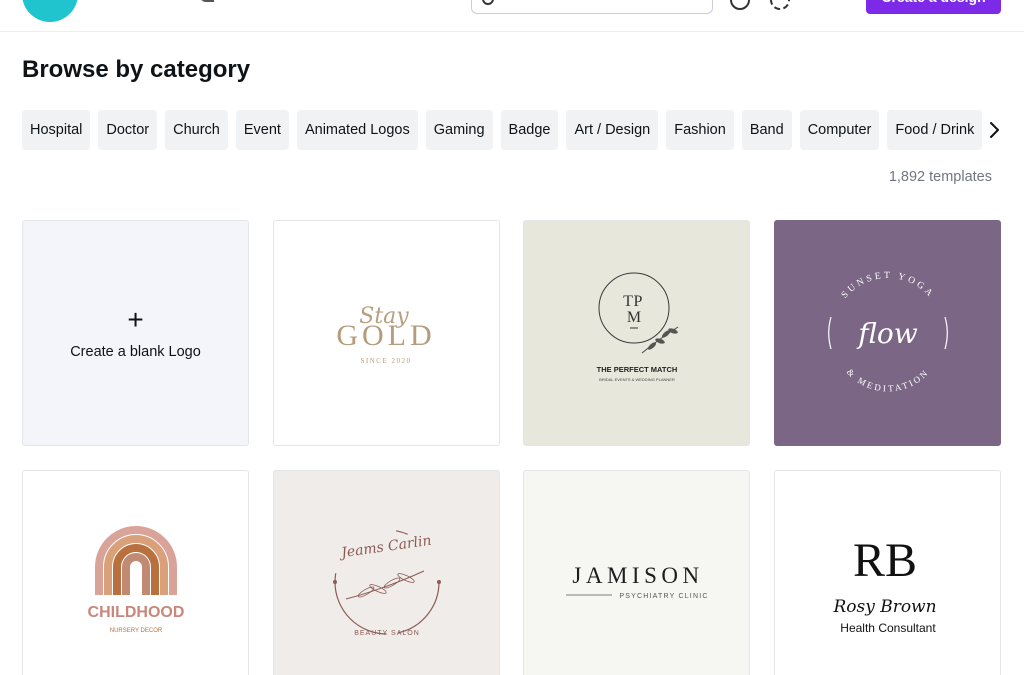  What do you see at coordinates (135, 319) in the screenshot?
I see `plus-icon: +` at bounding box center [135, 319].